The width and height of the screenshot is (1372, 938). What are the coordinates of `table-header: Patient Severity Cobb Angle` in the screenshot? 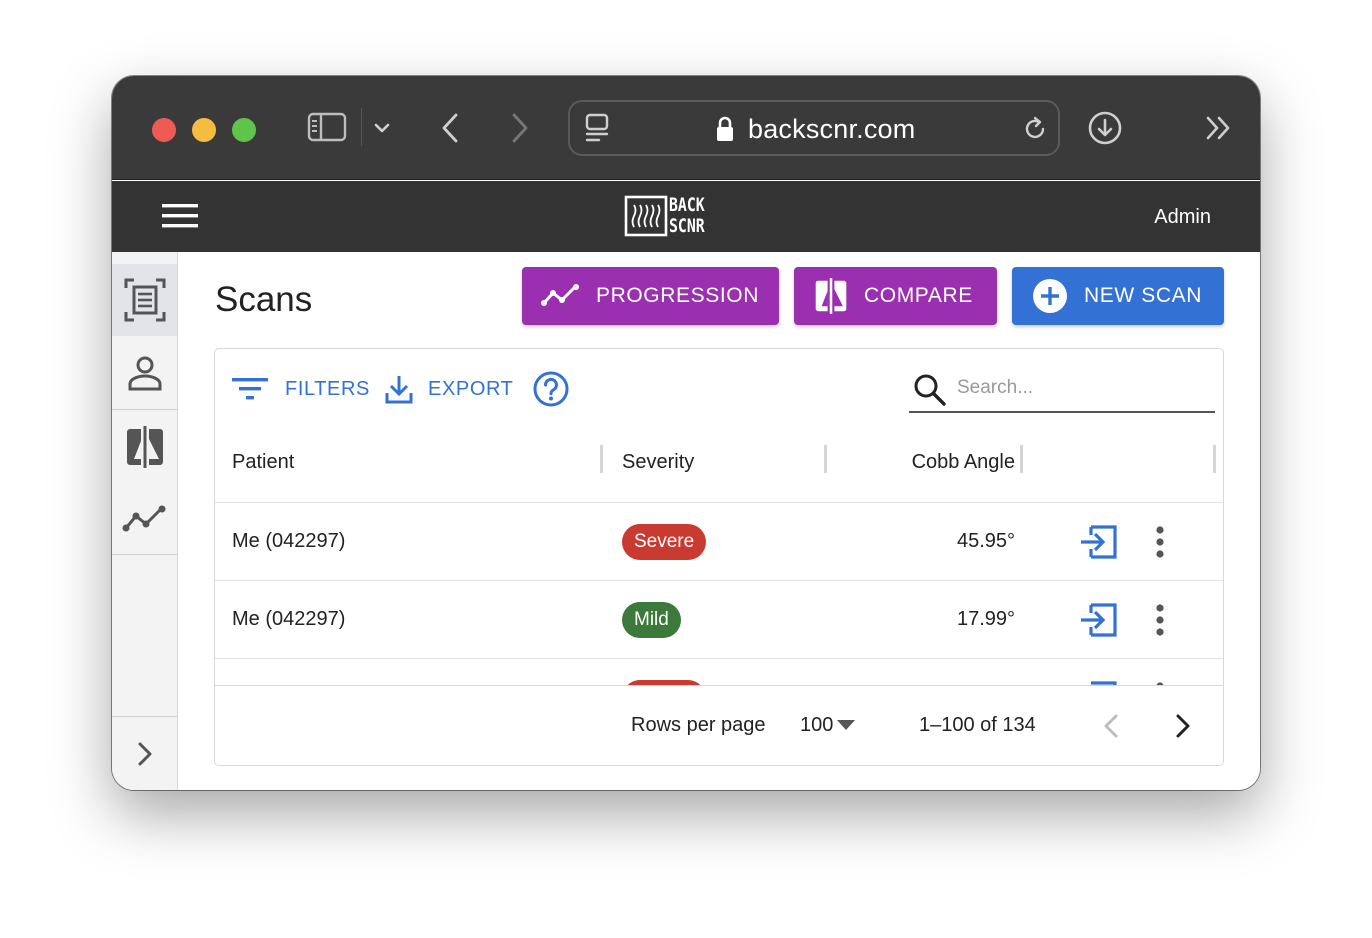 It's located at (719, 466).